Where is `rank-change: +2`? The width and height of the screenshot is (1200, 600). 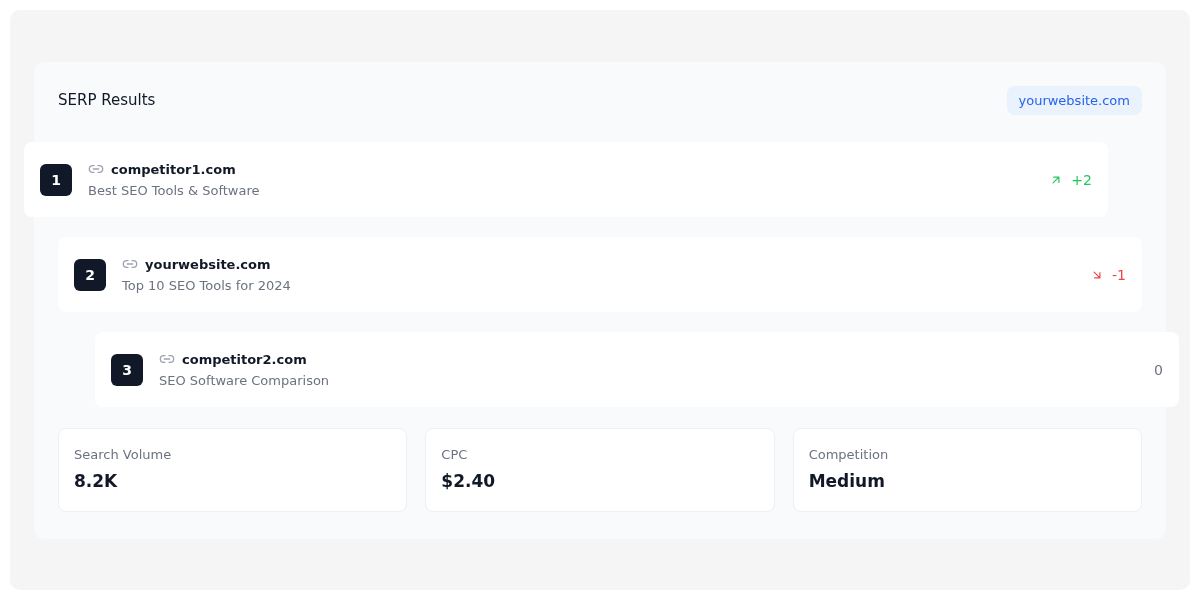
rank-change: +2 is located at coordinates (1081, 179).